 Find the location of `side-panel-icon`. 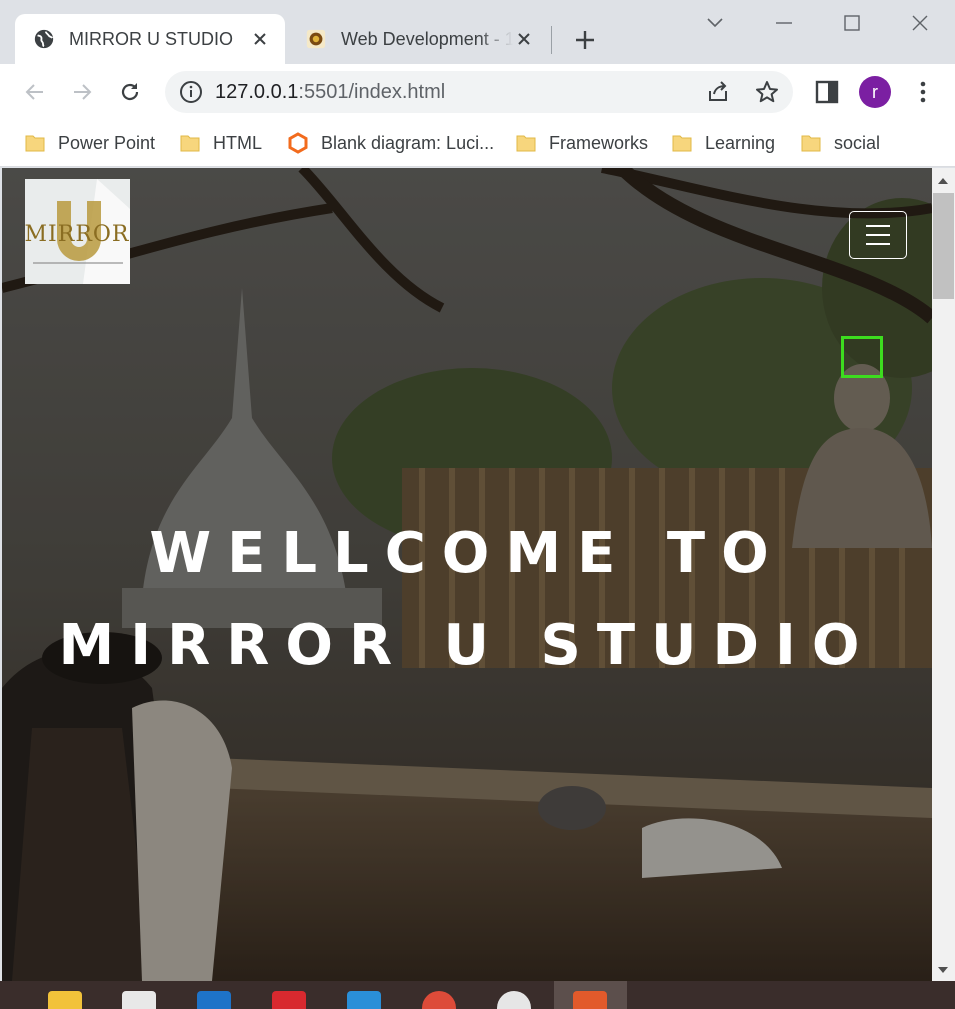

side-panel-icon is located at coordinates (827, 92).